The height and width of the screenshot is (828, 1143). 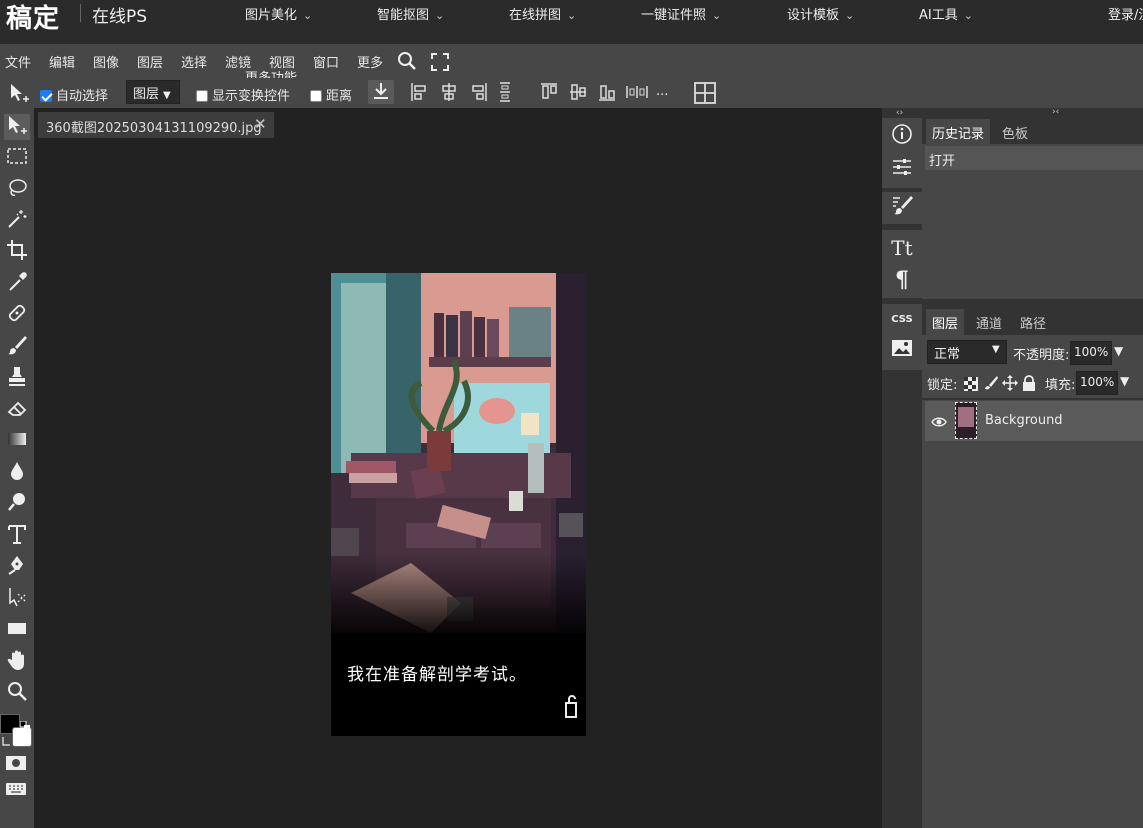 What do you see at coordinates (17, 536) in the screenshot?
I see `text-tool-icon` at bounding box center [17, 536].